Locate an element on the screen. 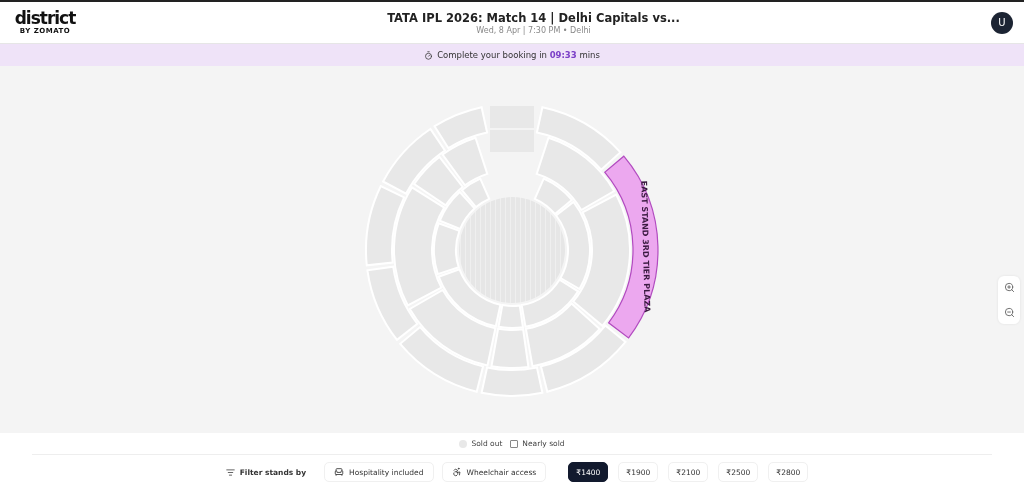  user-avatar: U is located at coordinates (1002, 22).